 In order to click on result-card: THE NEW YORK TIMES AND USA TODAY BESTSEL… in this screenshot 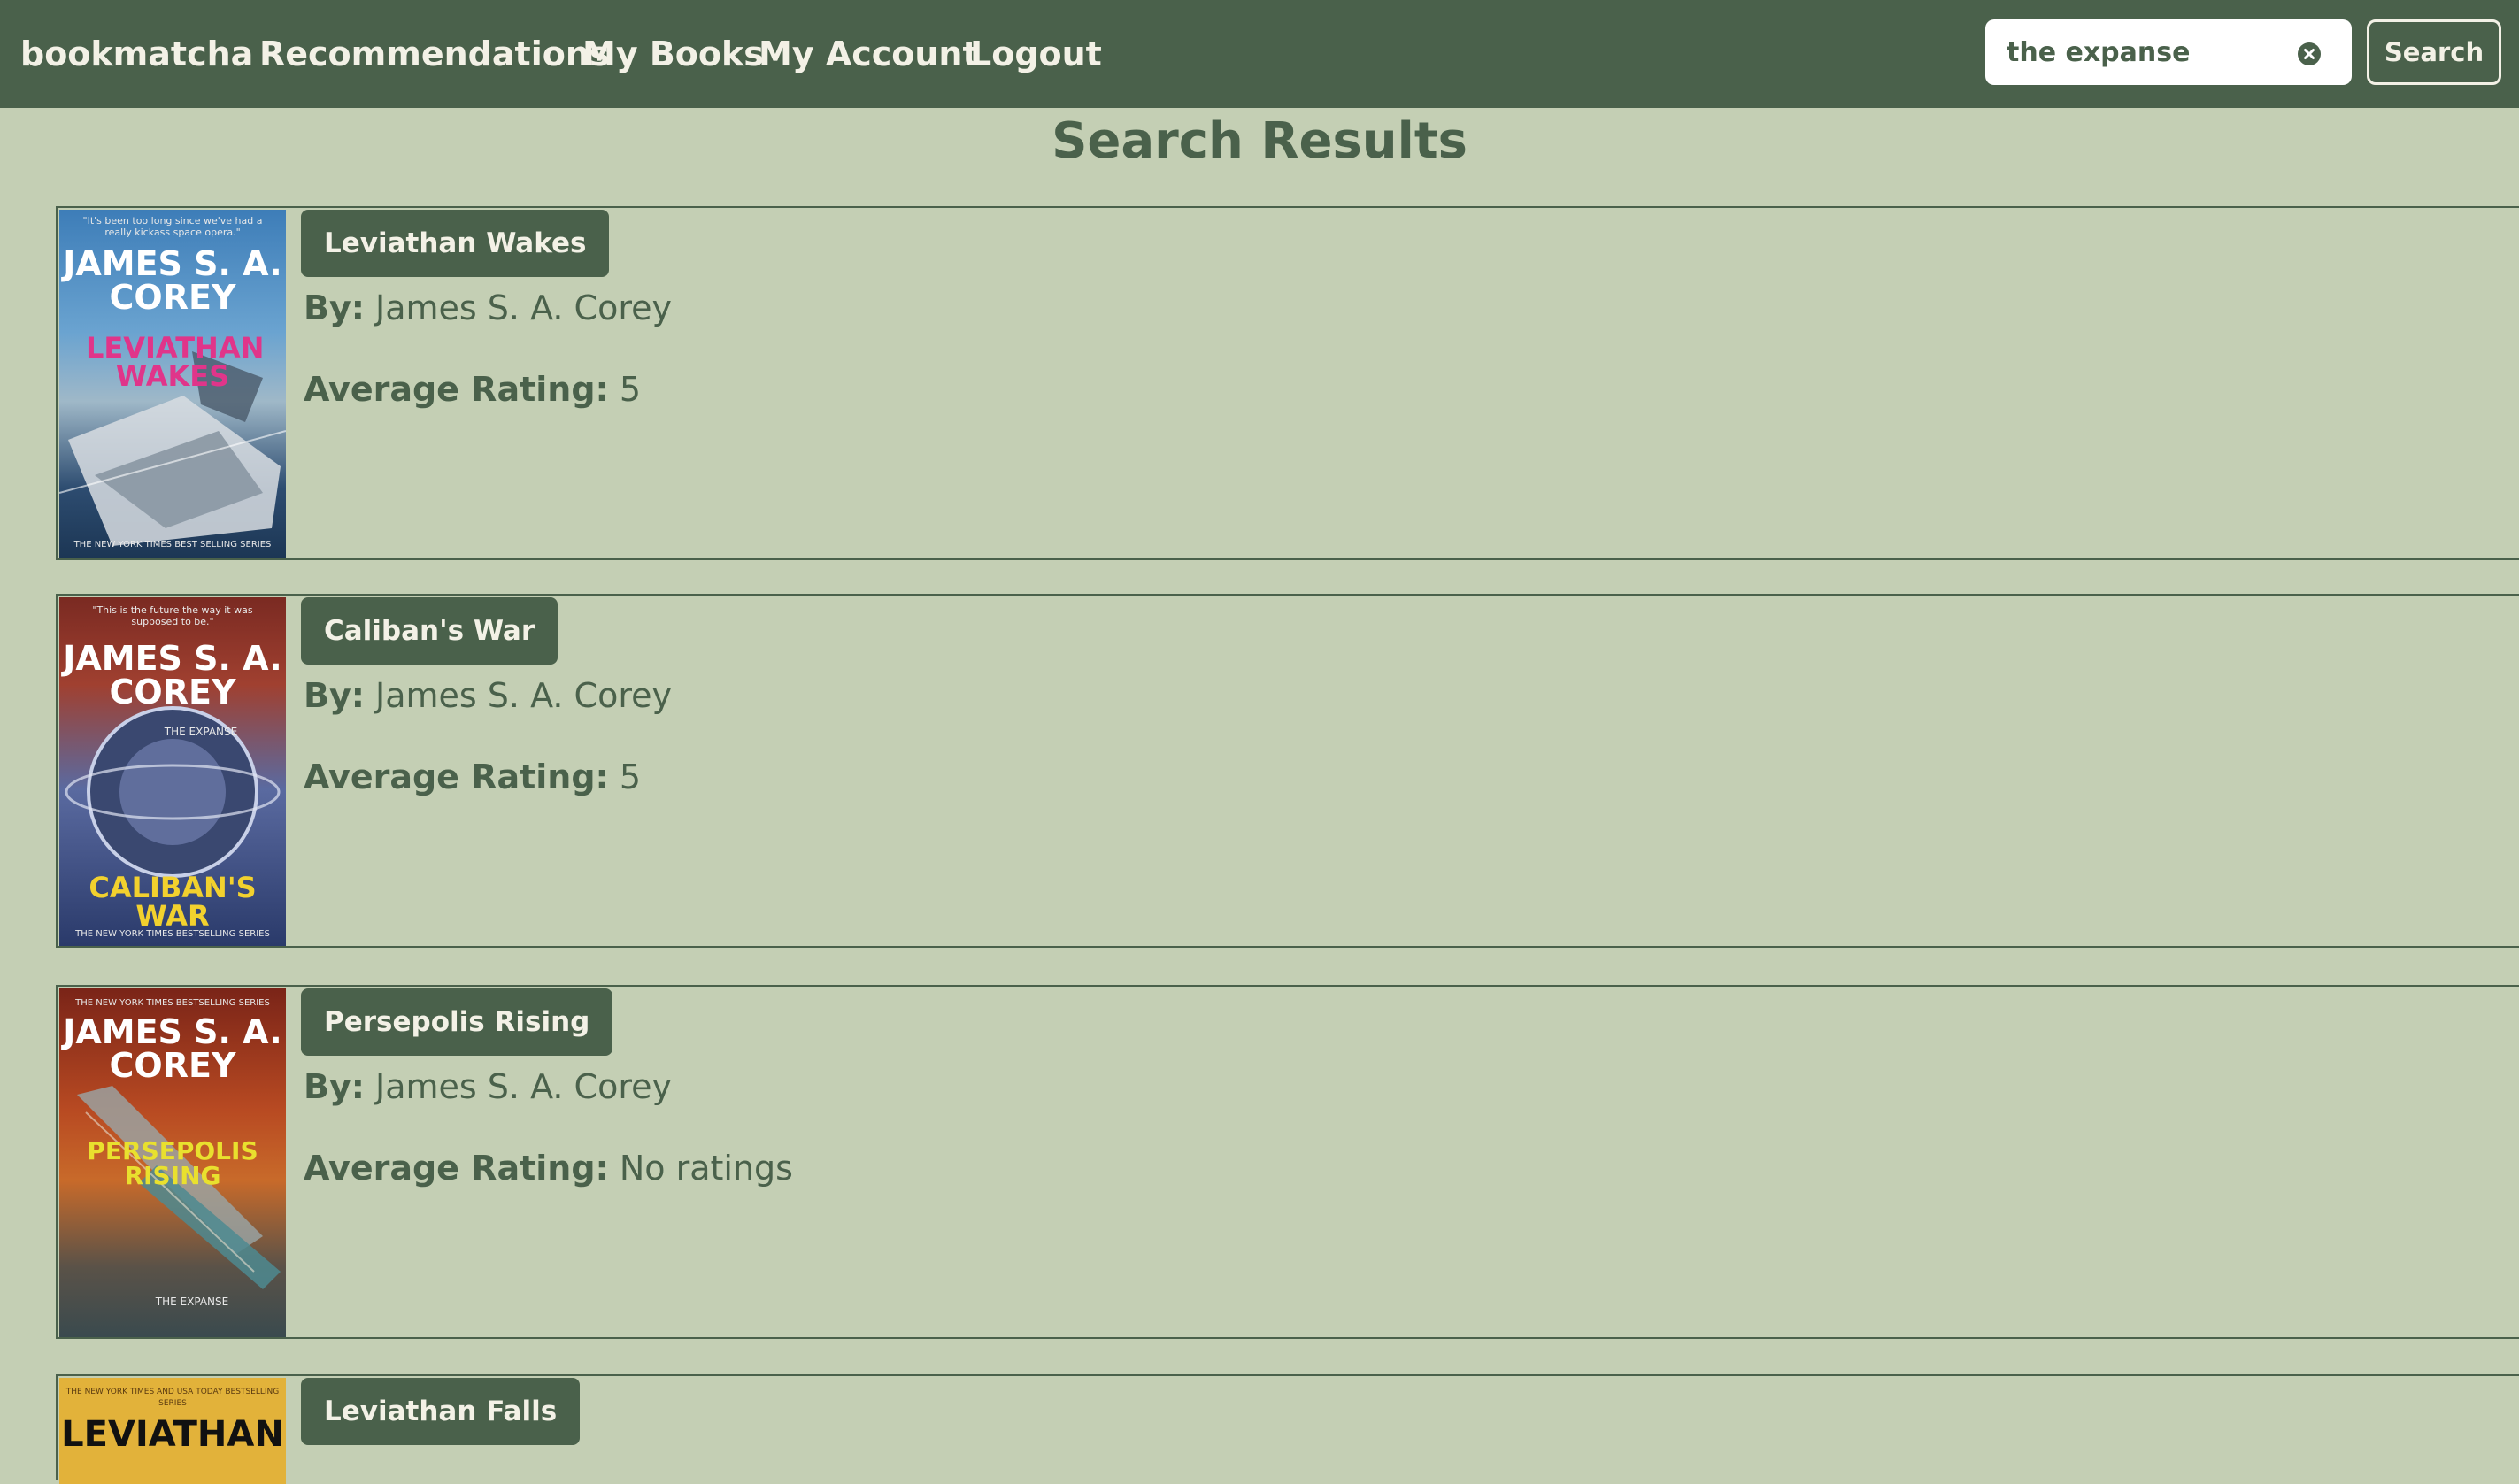, I will do `click(1287, 1429)`.